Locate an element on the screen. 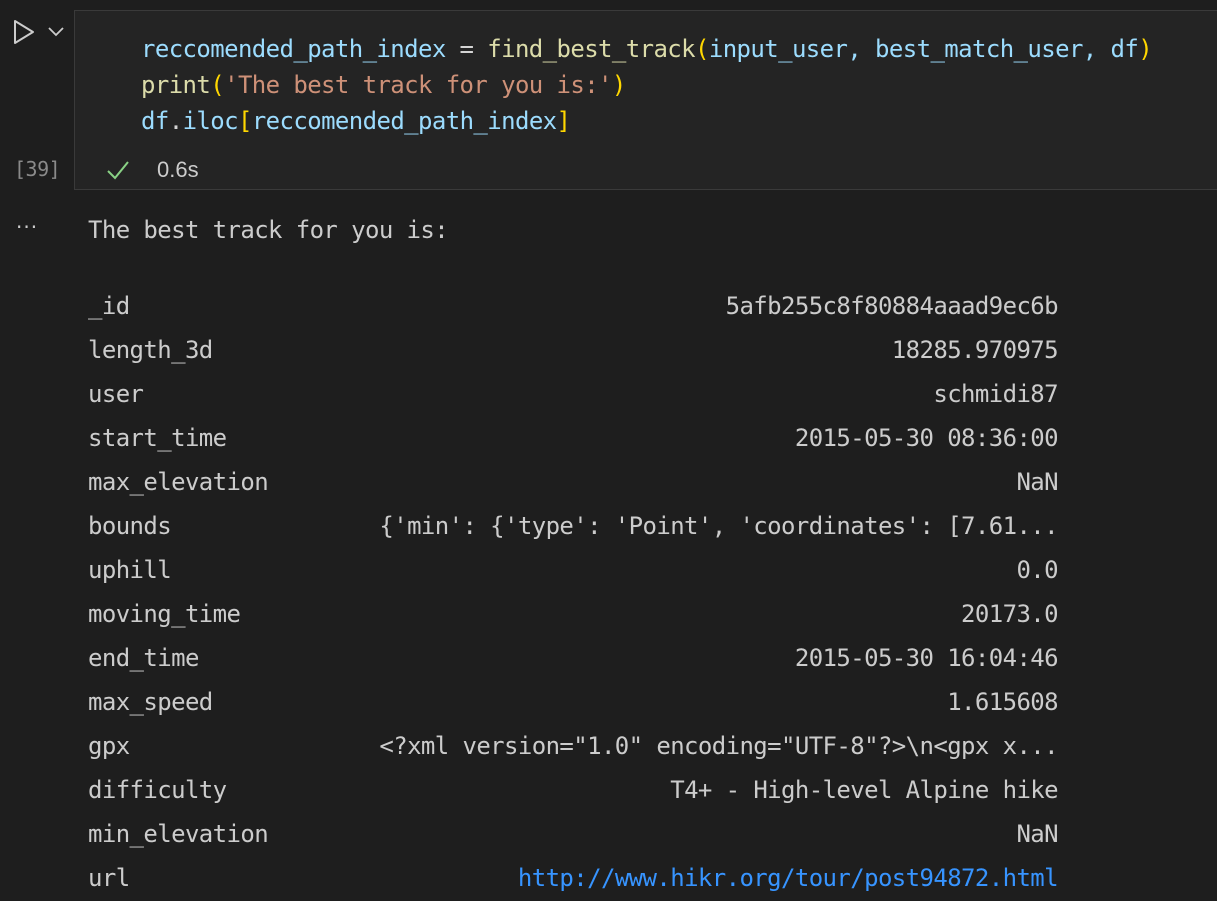 This screenshot has height=901, width=1217. series-value: 2015-05-30 16:04:46 is located at coordinates (926, 658).